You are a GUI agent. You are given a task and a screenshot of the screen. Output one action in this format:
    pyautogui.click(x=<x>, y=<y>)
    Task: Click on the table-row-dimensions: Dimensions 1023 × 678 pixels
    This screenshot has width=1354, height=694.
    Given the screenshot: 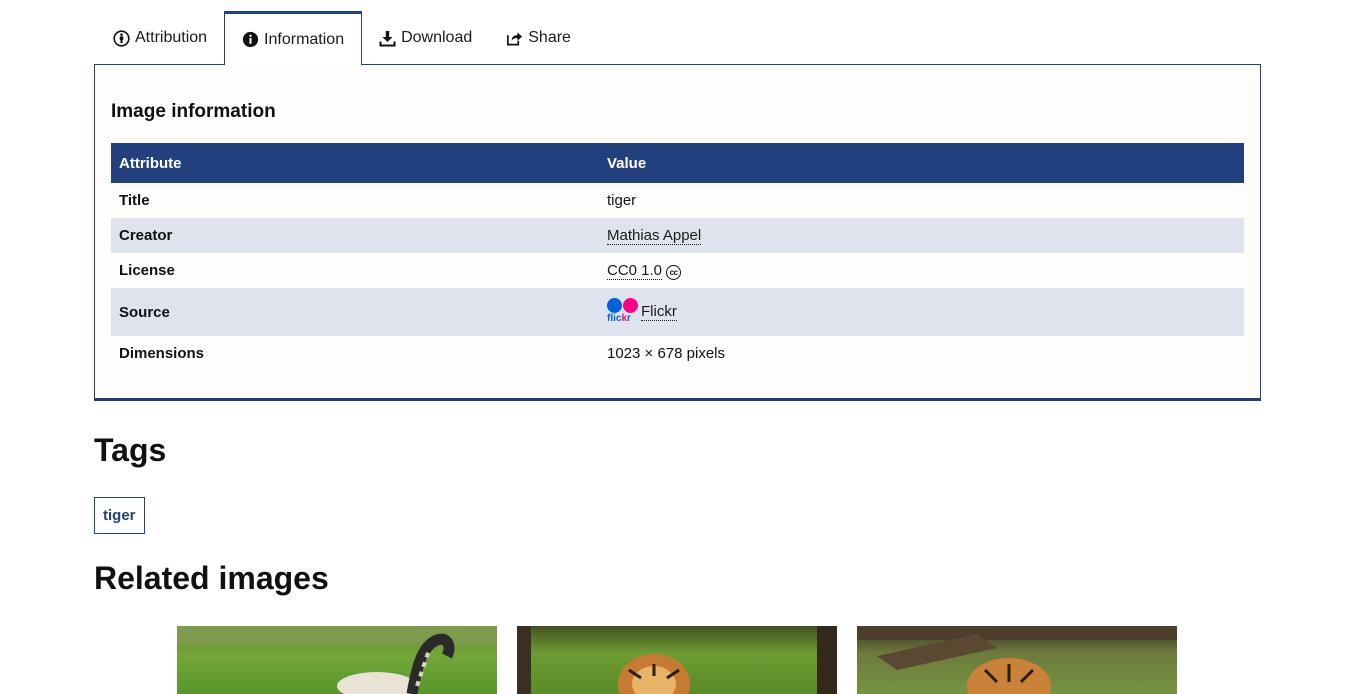 What is the action you would take?
    pyautogui.click(x=677, y=353)
    